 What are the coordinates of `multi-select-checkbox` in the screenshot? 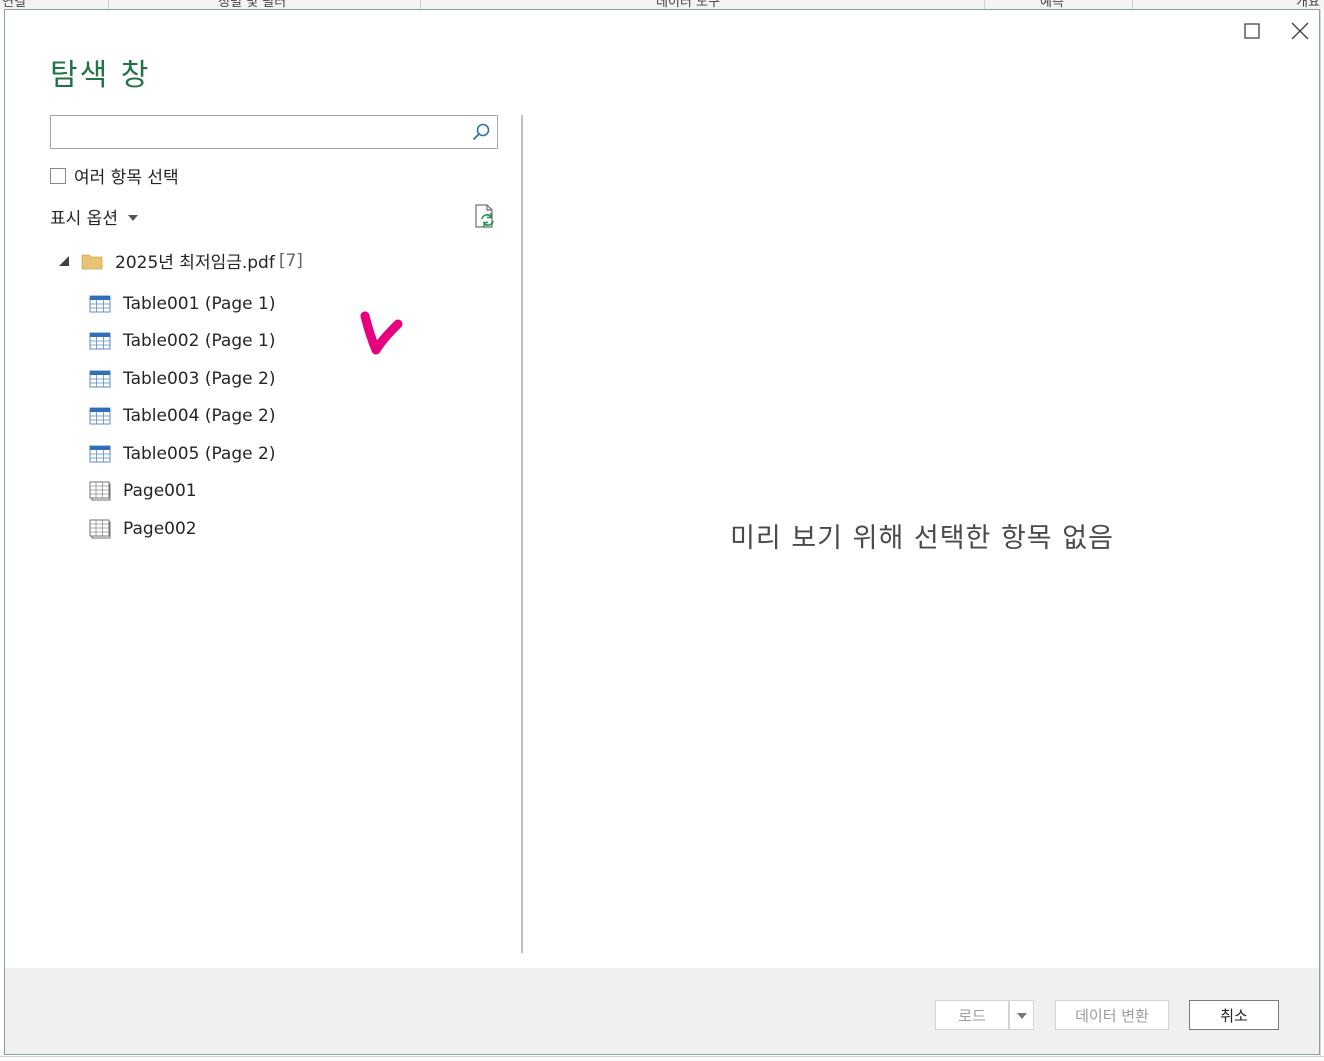 It's located at (58, 175).